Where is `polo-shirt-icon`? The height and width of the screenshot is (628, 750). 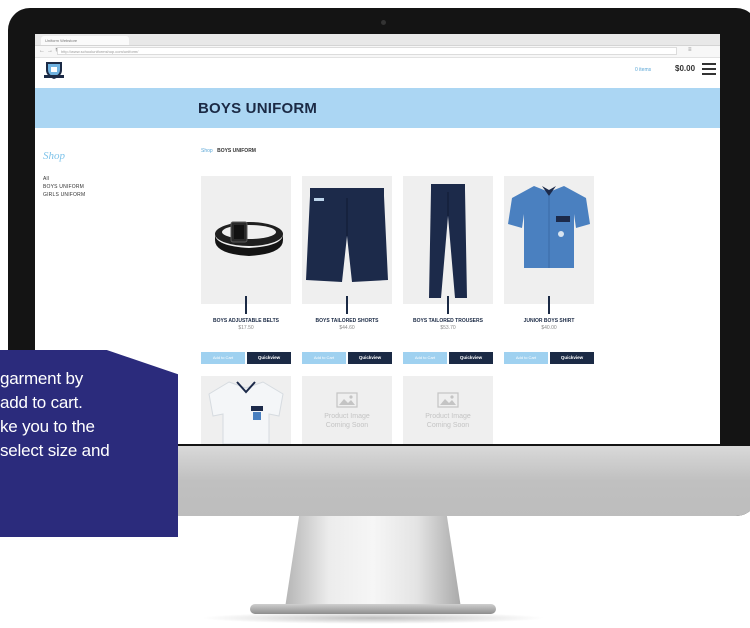 polo-shirt-icon is located at coordinates (246, 412).